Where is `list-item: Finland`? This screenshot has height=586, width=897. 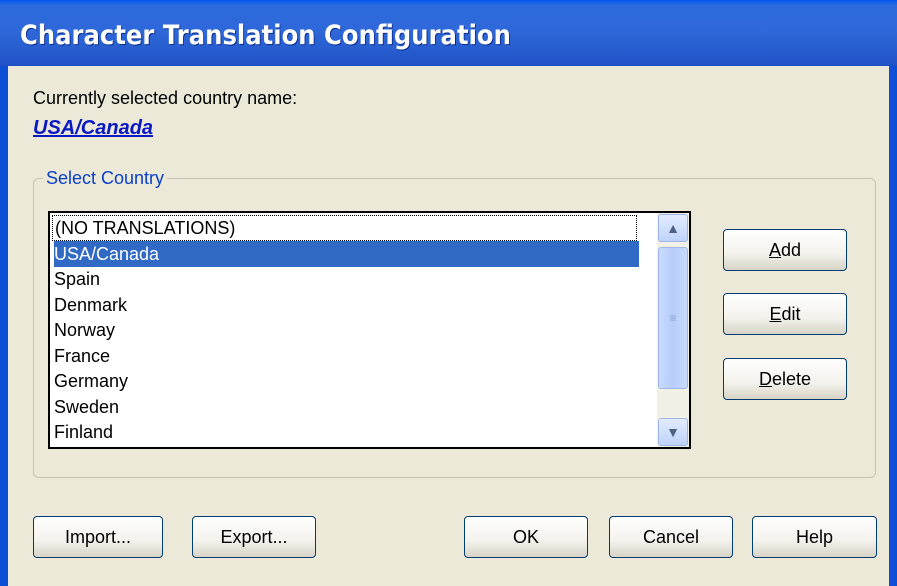 list-item: Finland is located at coordinates (346, 432).